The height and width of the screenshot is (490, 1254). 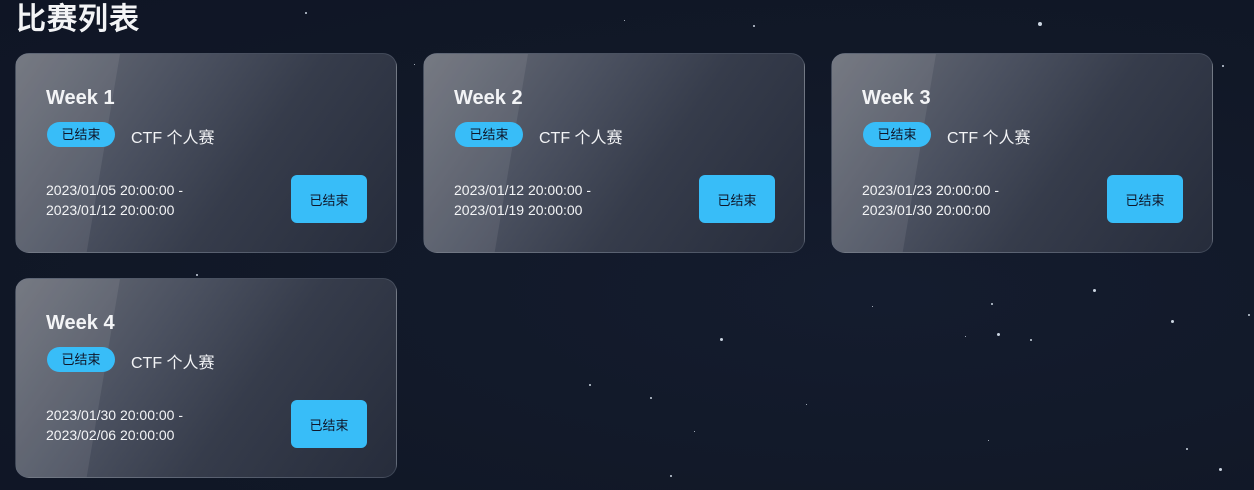 What do you see at coordinates (896, 98) in the screenshot?
I see `competition-title: Week 3` at bounding box center [896, 98].